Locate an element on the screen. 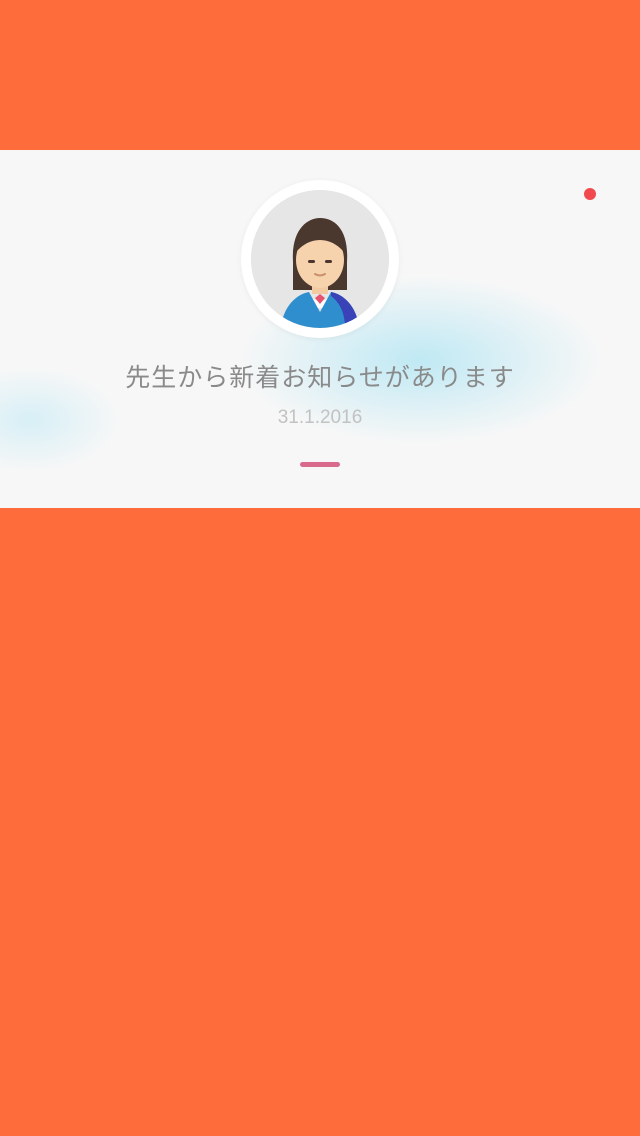  unread-dot-icon is located at coordinates (590, 194).